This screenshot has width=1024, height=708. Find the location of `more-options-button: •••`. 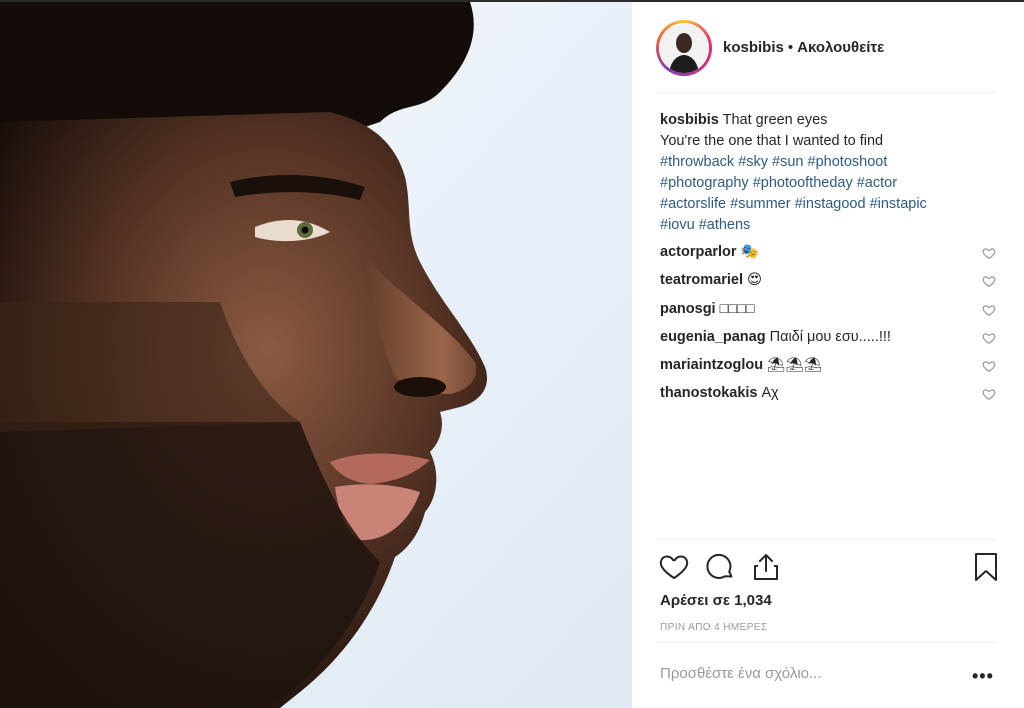

more-options-button: ••• is located at coordinates (983, 676).